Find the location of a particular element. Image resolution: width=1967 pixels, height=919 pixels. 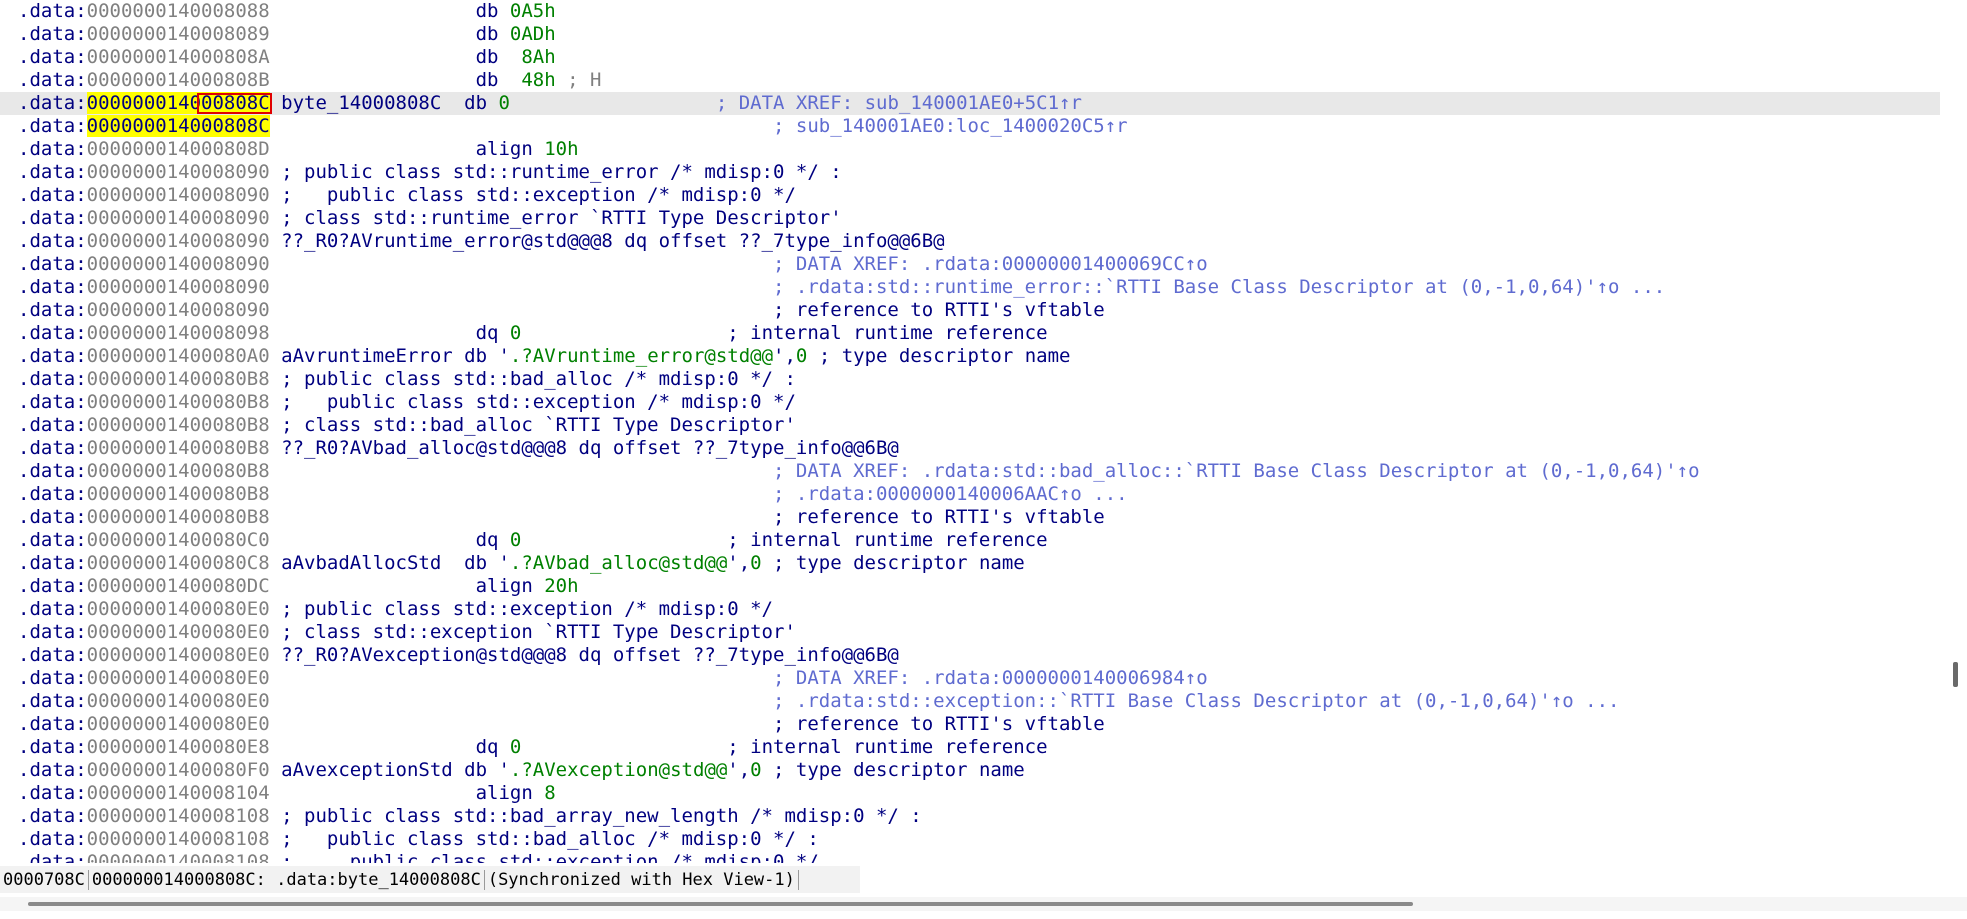

operand-value: 0 is located at coordinates (515, 747).